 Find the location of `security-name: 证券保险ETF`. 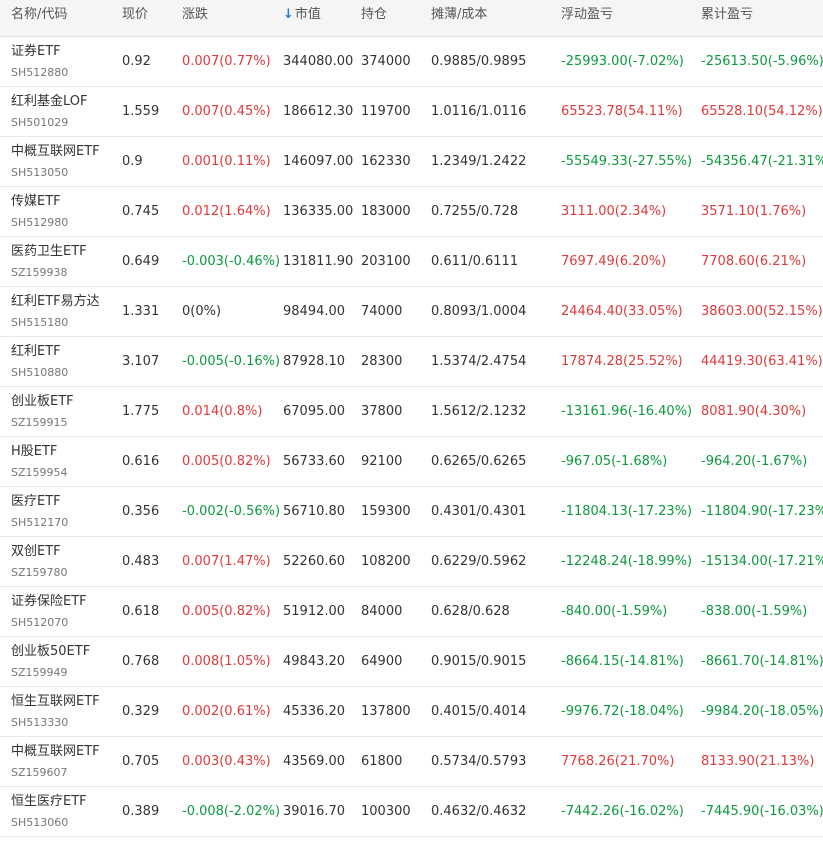

security-name: 证券保险ETF is located at coordinates (49, 602).